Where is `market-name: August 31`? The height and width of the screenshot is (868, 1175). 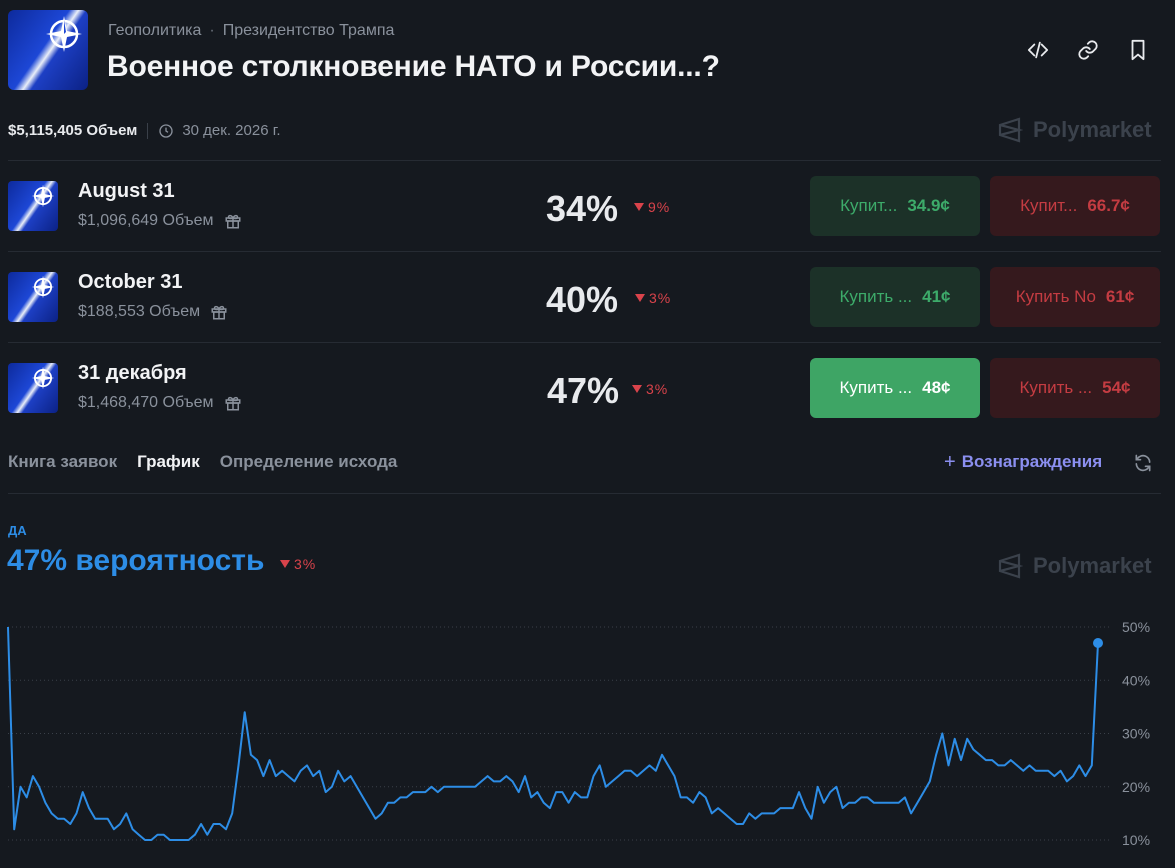
market-name: August 31 is located at coordinates (126, 191).